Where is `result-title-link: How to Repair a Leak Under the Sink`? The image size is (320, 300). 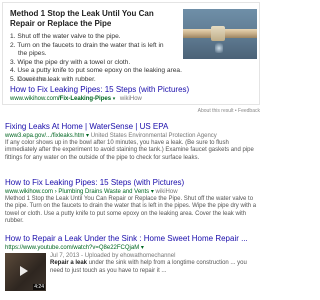 result-title-link: How to Repair a Leak Under the Sink is located at coordinates (131, 239).